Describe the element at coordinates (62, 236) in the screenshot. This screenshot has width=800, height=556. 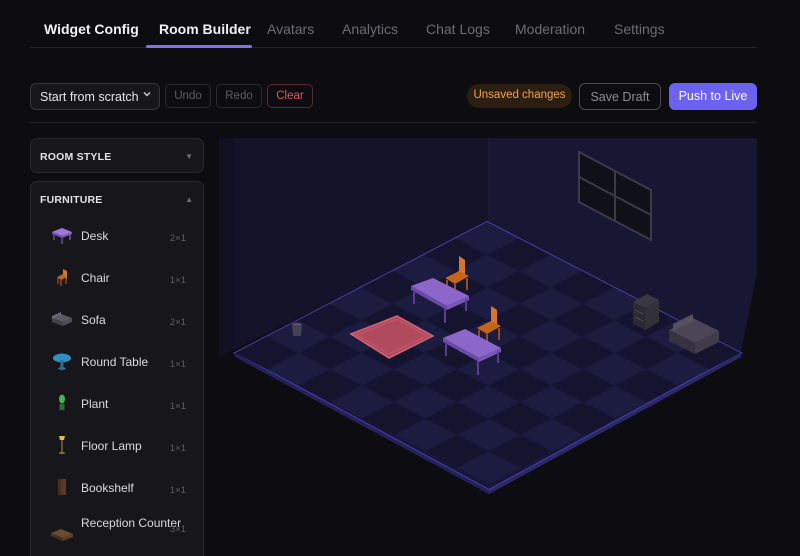
I see `desk-icon` at that location.